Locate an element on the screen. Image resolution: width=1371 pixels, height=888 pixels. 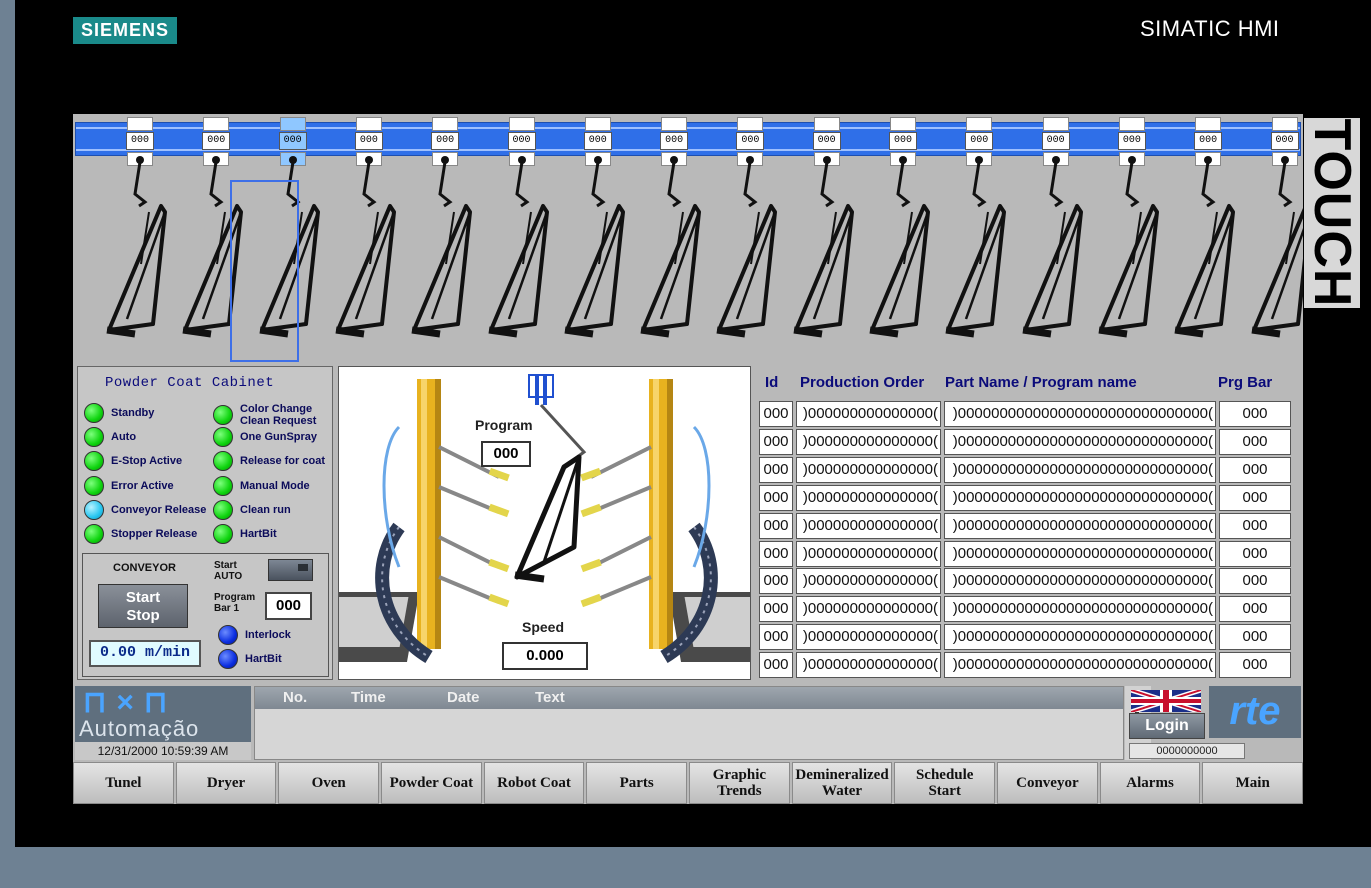
alarm-col-date: Date is located at coordinates (463, 697).